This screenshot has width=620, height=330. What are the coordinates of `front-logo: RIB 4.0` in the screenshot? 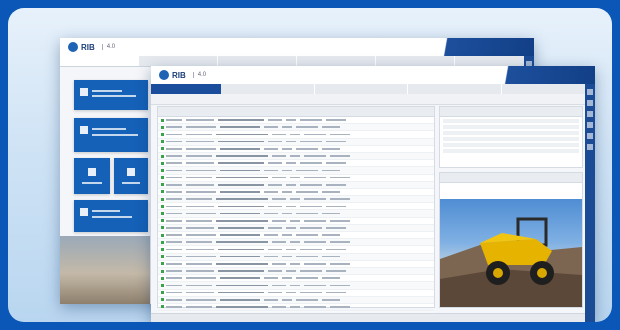 It's located at (182, 75).